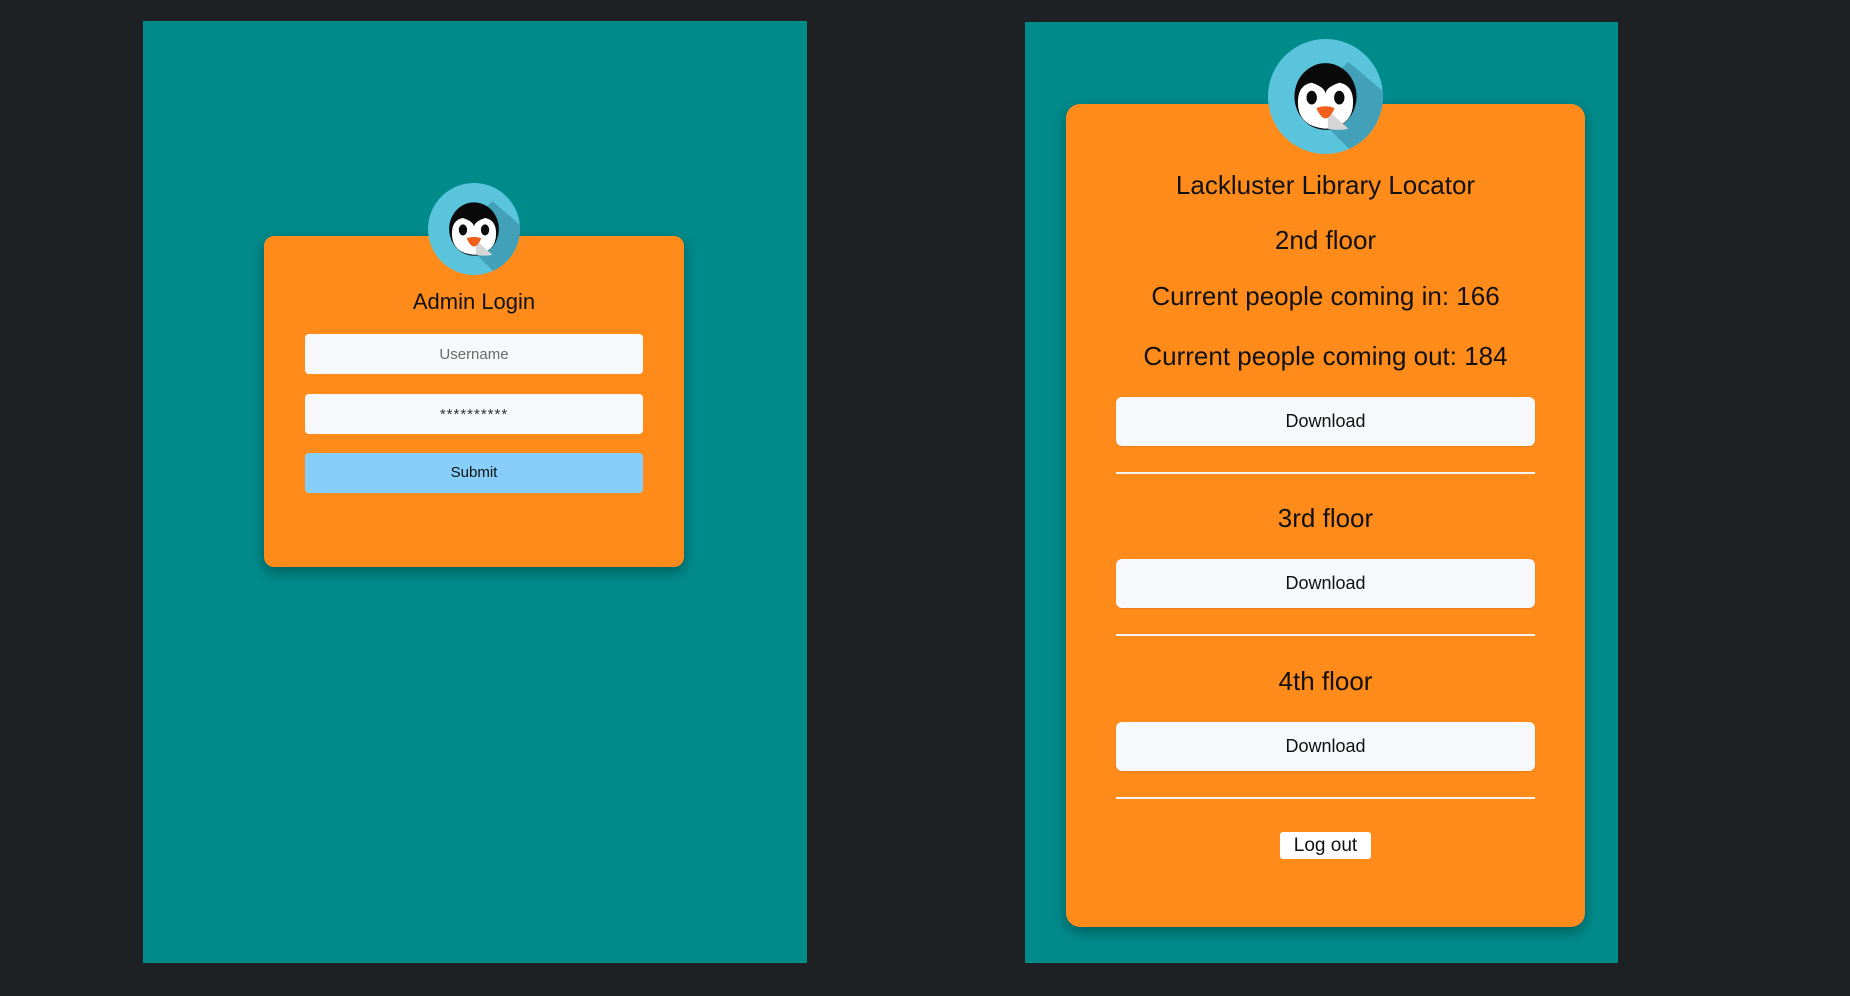 Image resolution: width=1850 pixels, height=996 pixels. I want to click on download-3rd-floor-button: Download, so click(1325, 583).